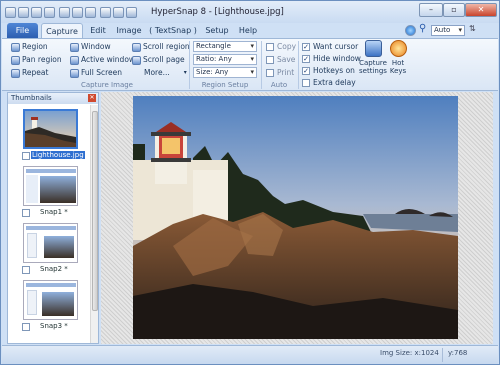 The image size is (500, 365). What do you see at coordinates (225, 72) in the screenshot?
I see `size-select: Size: Any` at bounding box center [225, 72].